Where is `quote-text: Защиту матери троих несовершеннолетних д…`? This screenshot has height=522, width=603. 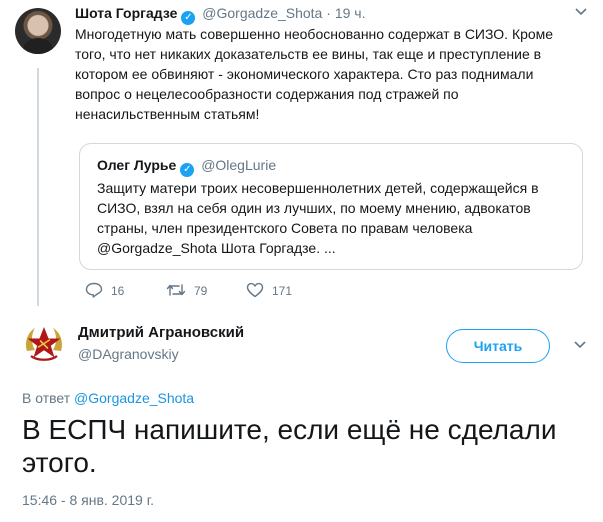
quote-text: Защиту матери троих несовершеннолетних д… is located at coordinates (318, 218).